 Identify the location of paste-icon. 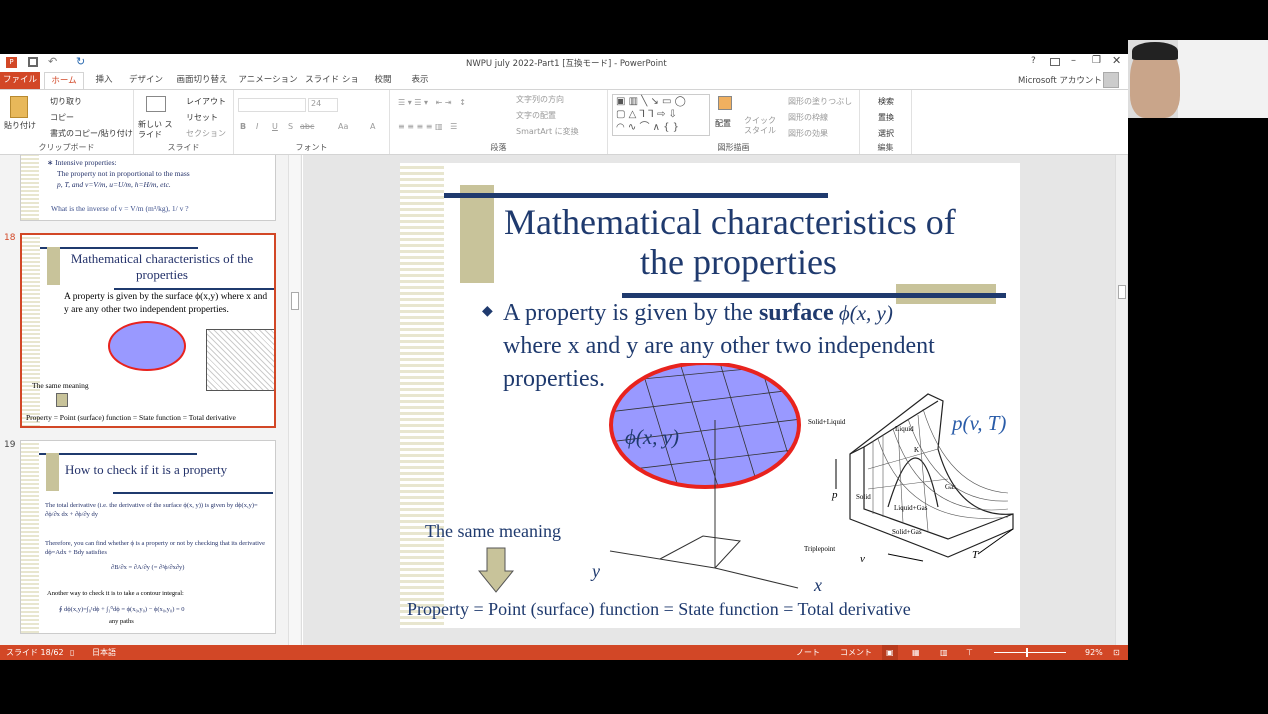
(19, 107).